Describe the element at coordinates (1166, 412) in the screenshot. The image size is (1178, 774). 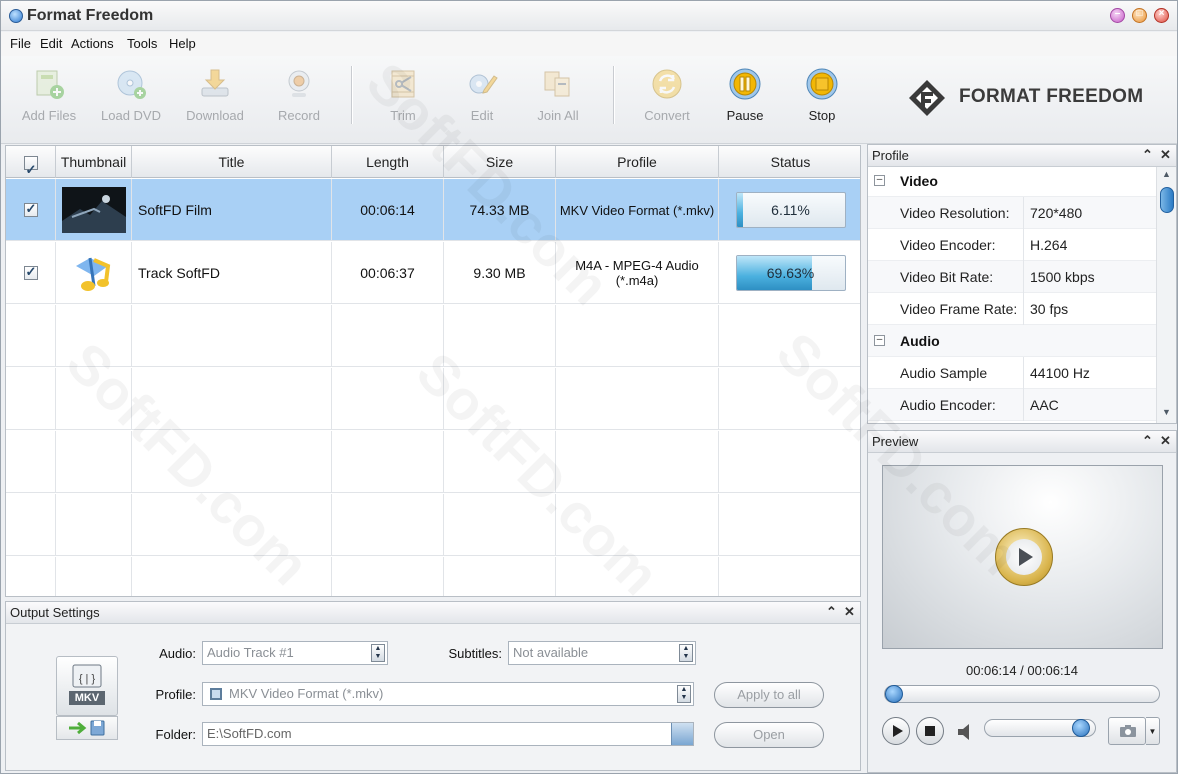
I see `scroll-down-icon: ▼` at that location.